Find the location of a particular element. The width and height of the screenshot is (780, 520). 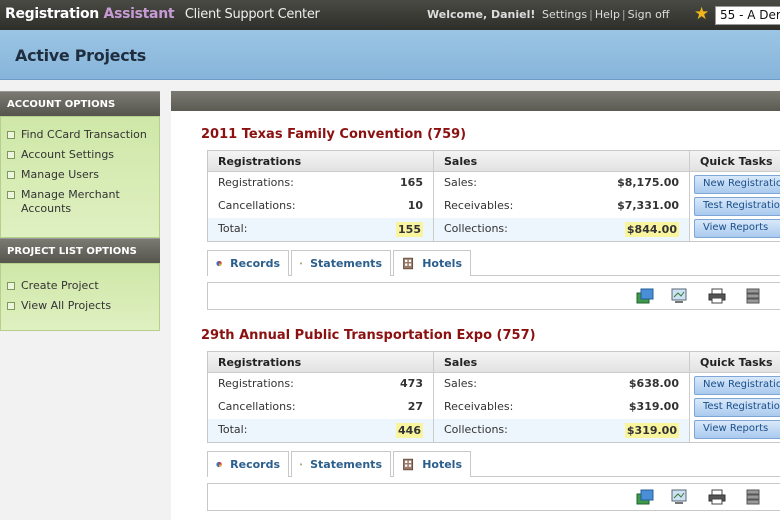

sidebar-item-find-ccard: Find CCard Transaction is located at coordinates (80, 135).